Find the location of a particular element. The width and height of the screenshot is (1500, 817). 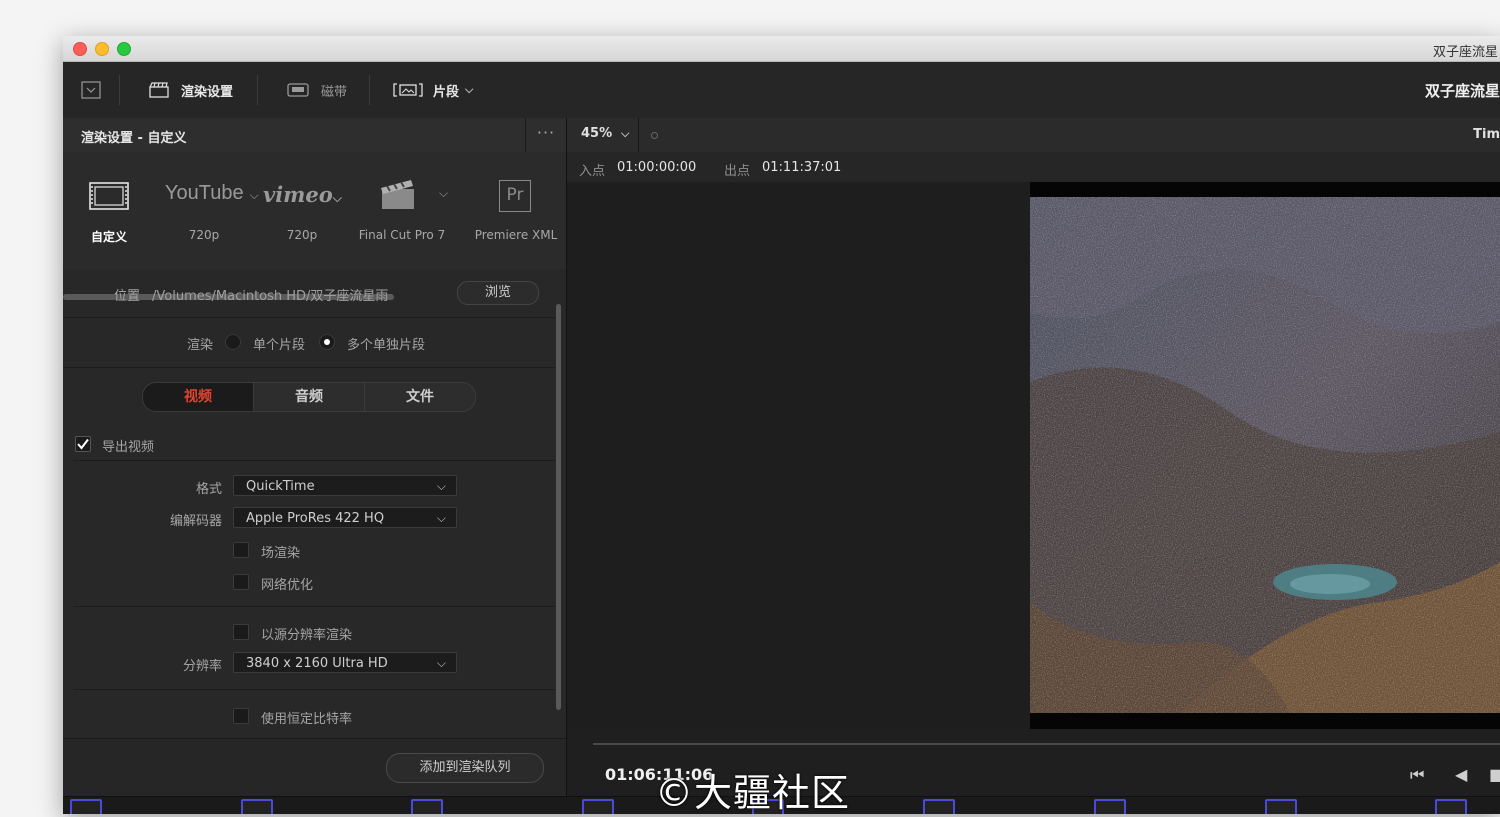

browse-button: 浏览 is located at coordinates (498, 293).